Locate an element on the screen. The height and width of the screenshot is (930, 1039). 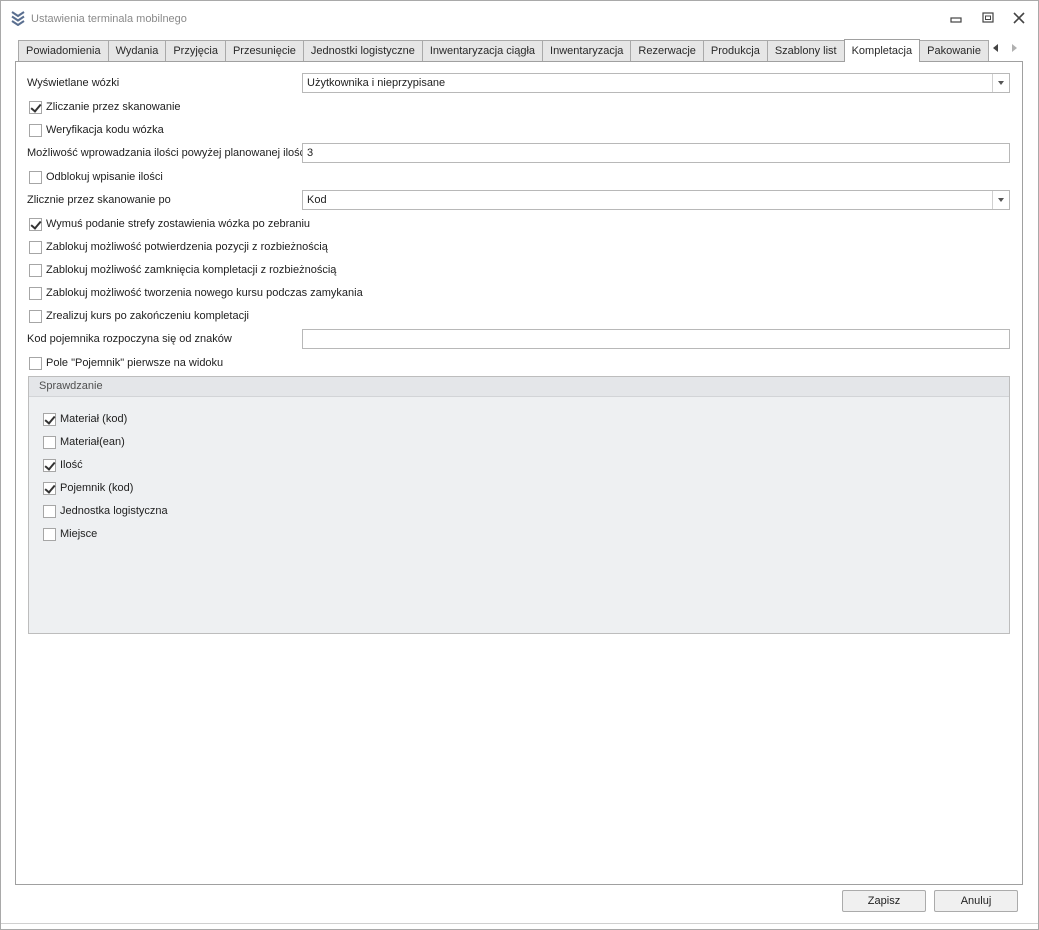
tab-rezerwacje: Rezerwacje is located at coordinates (667, 51).